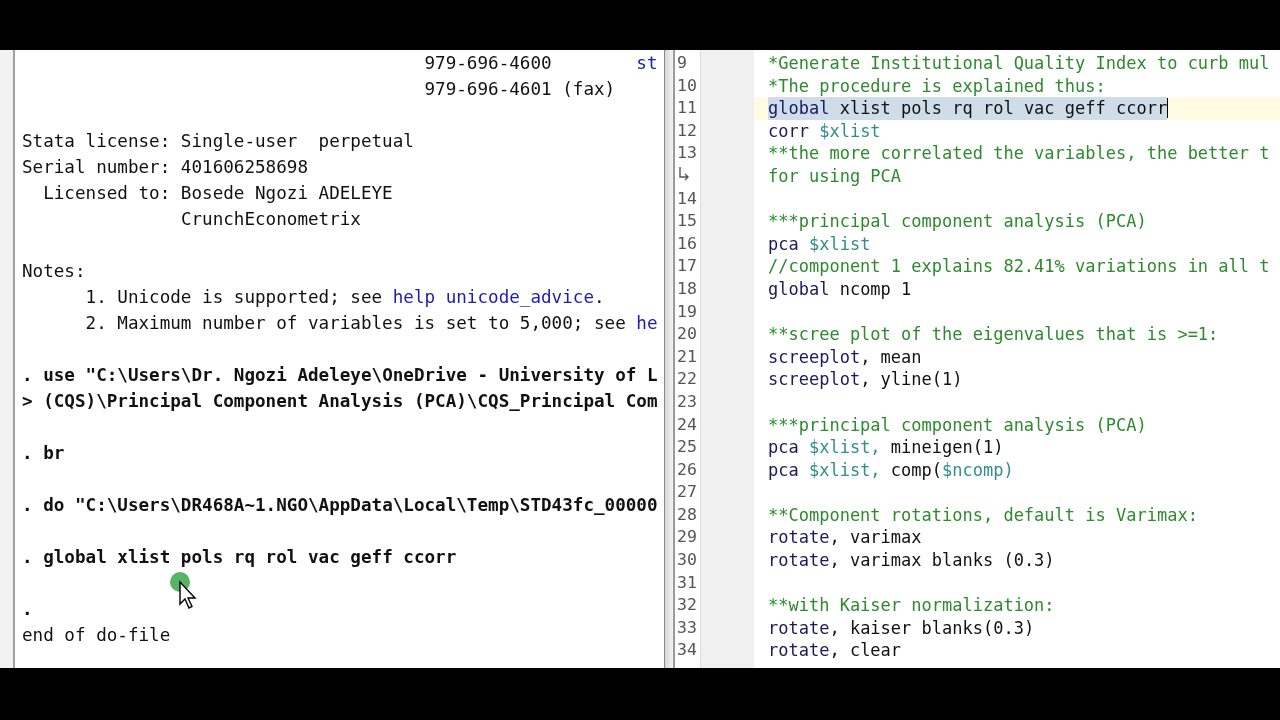  Describe the element at coordinates (687, 627) in the screenshot. I see `line-number: 33` at that location.